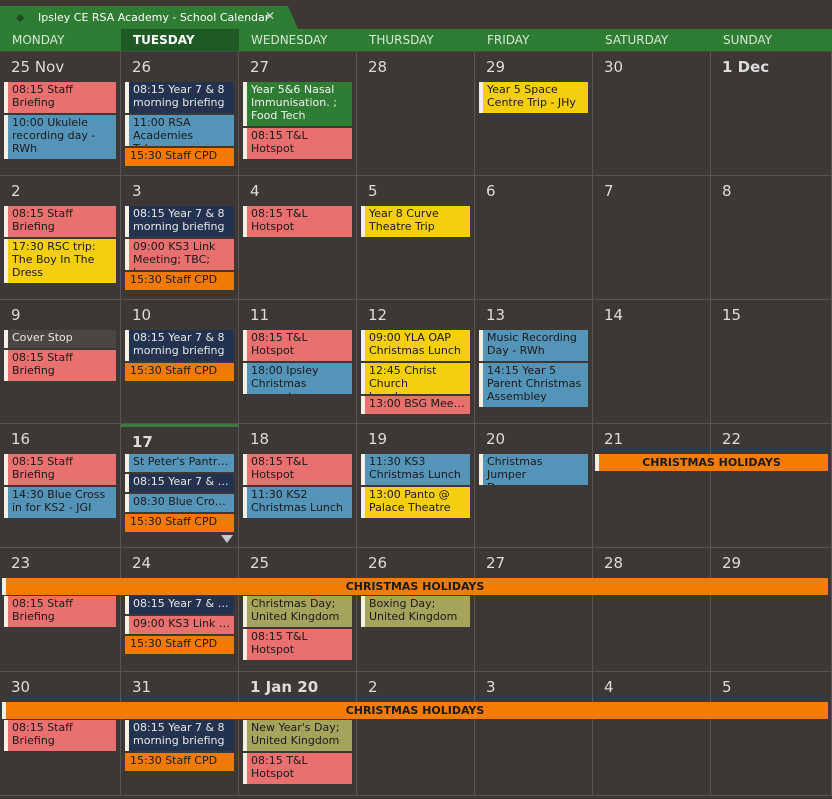 This screenshot has height=799, width=832. Describe the element at coordinates (377, 439) in the screenshot. I see `date-label: 19` at that location.